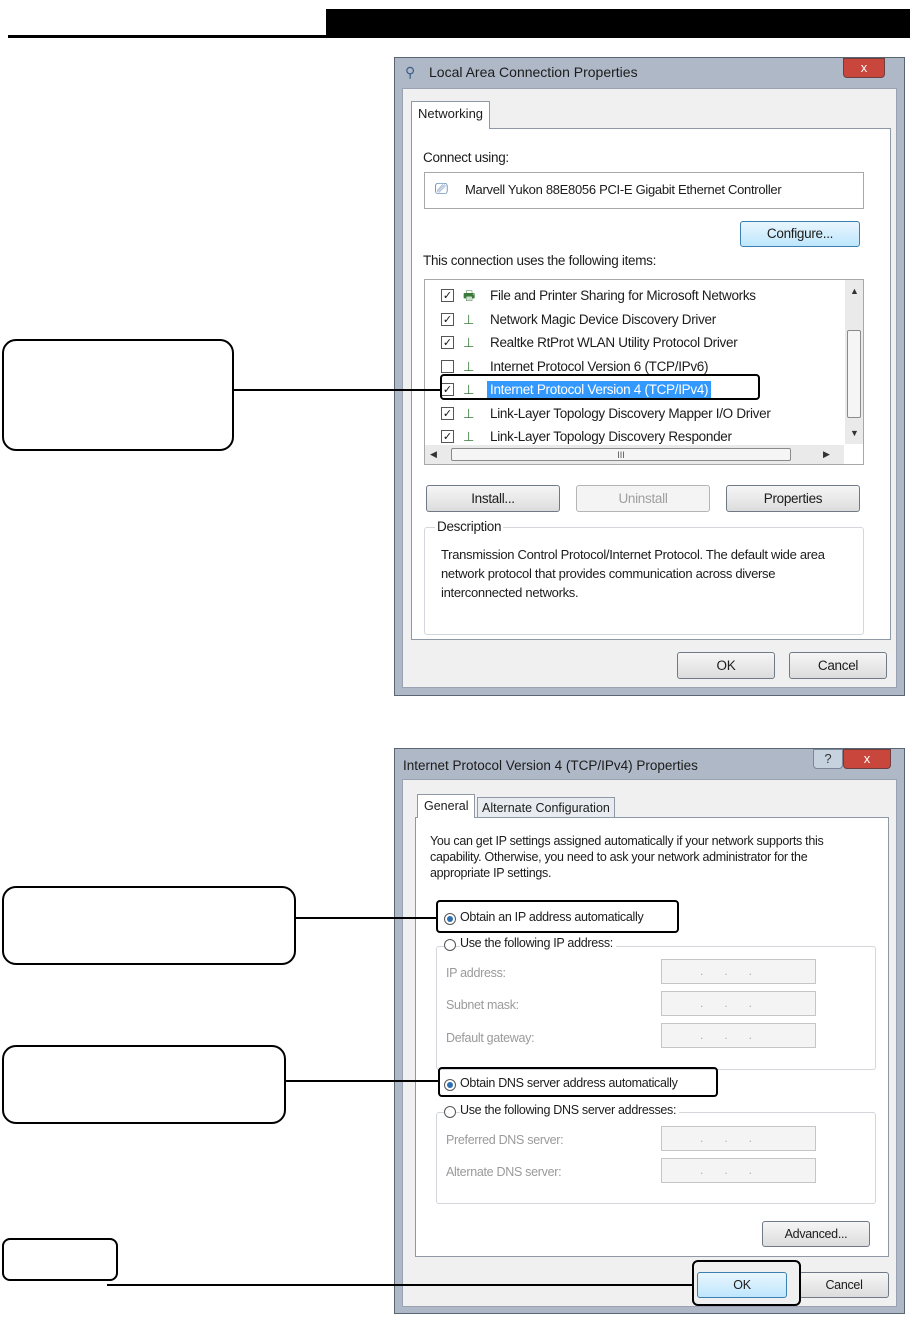 This screenshot has width=912, height=1317. Describe the element at coordinates (793, 498) in the screenshot. I see `properties-button: Properties` at that location.